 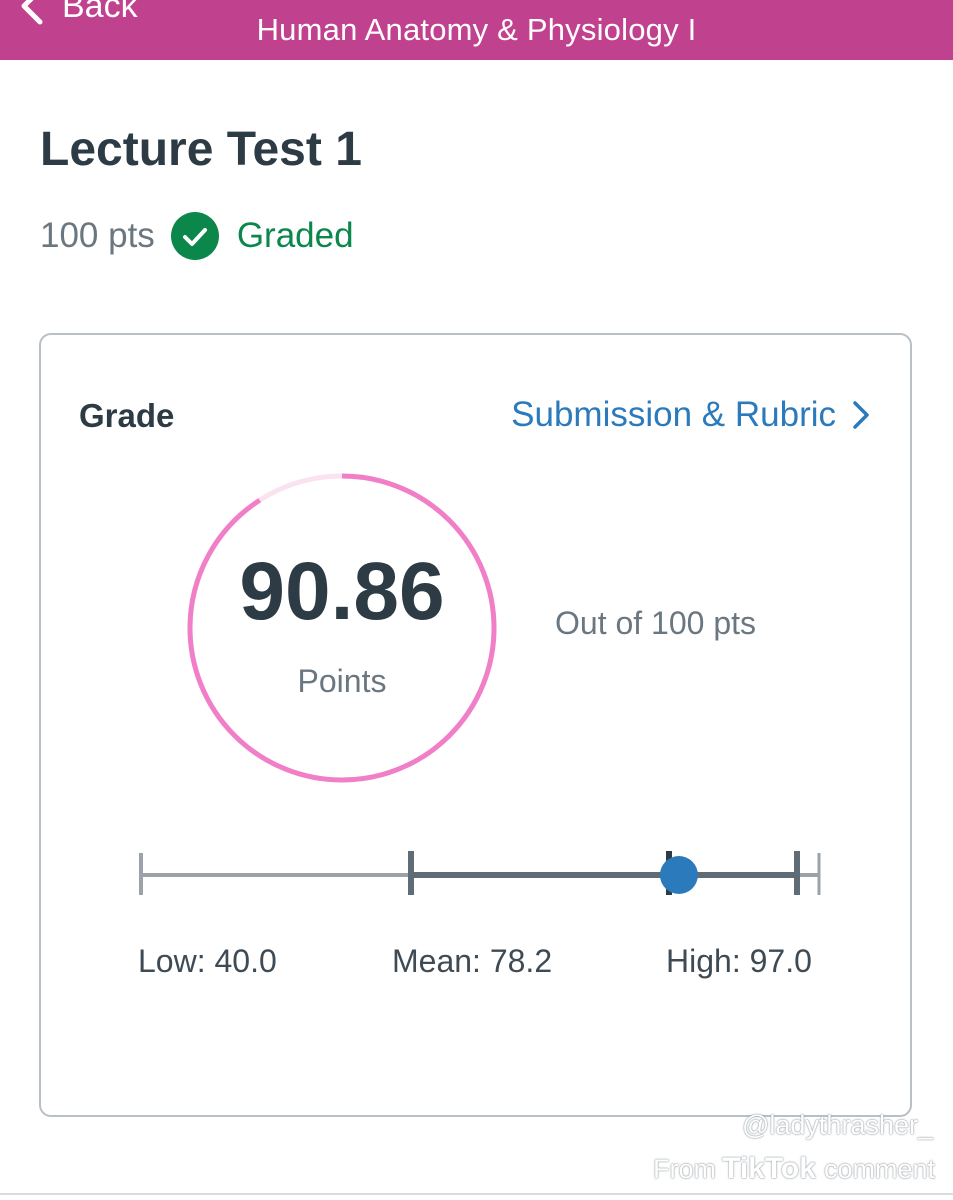 I want to click on watermark-handle: @ladythrasher_, so click(x=837, y=1125).